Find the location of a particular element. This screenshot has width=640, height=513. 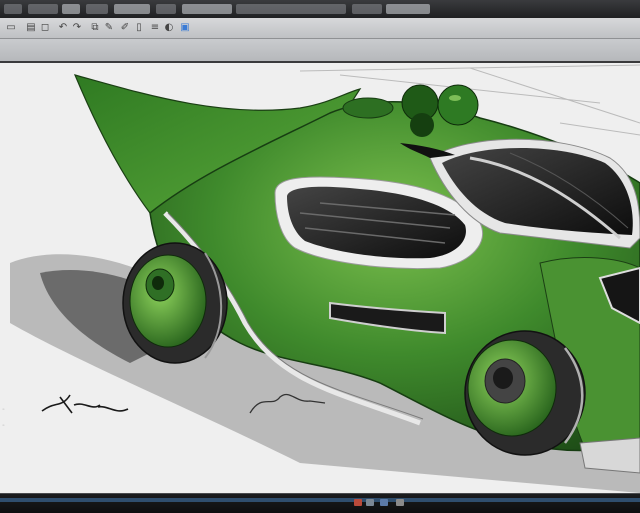

save-icon: ◻ is located at coordinates (45, 28).